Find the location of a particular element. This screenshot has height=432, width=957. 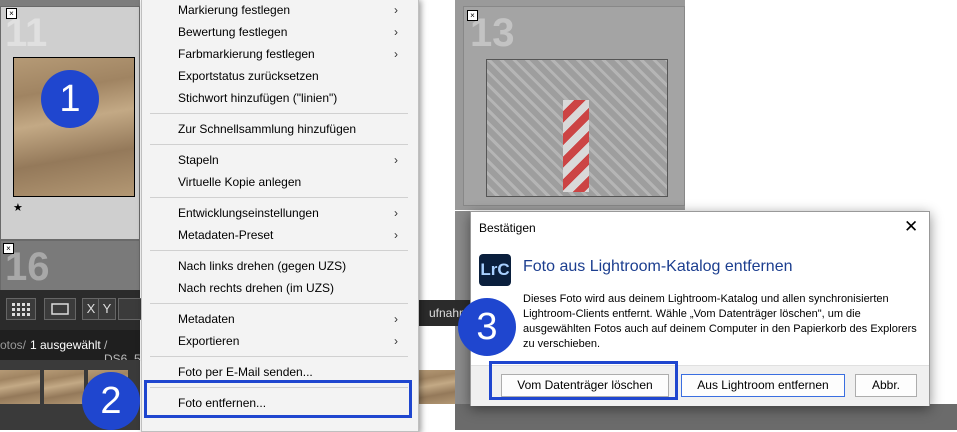

loupe-view-icon is located at coordinates (60, 309).